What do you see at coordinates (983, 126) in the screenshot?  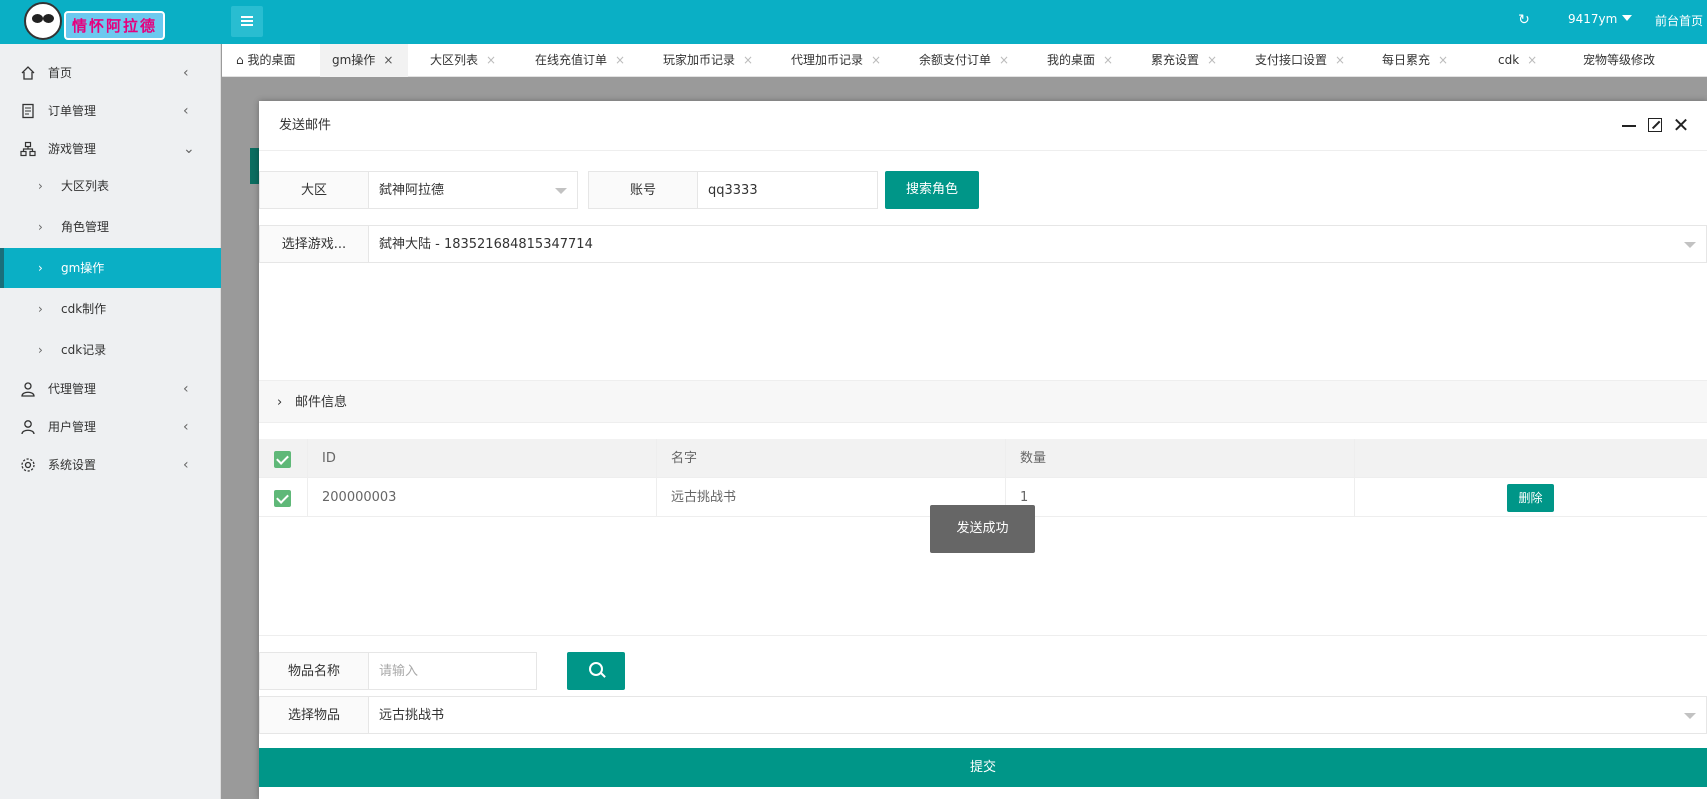 I see `modal-title: 发送邮件` at bounding box center [983, 126].